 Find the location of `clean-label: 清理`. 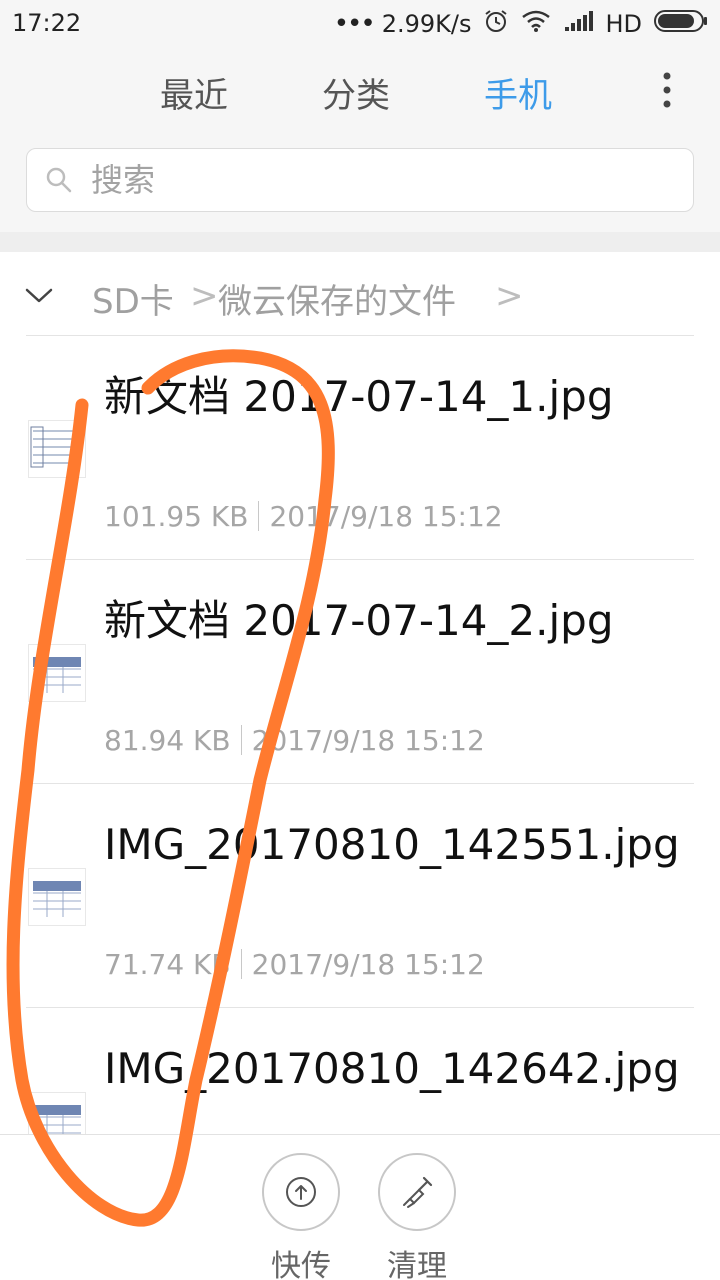

clean-label: 清理 is located at coordinates (417, 1264).